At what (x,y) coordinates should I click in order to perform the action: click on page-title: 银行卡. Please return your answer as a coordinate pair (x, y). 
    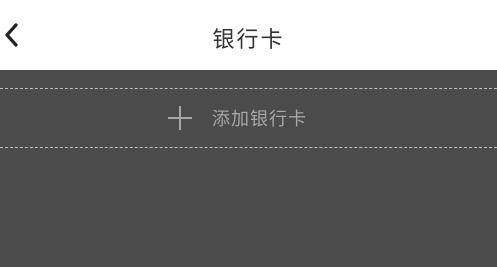
    Looking at the image, I should click on (248, 40).